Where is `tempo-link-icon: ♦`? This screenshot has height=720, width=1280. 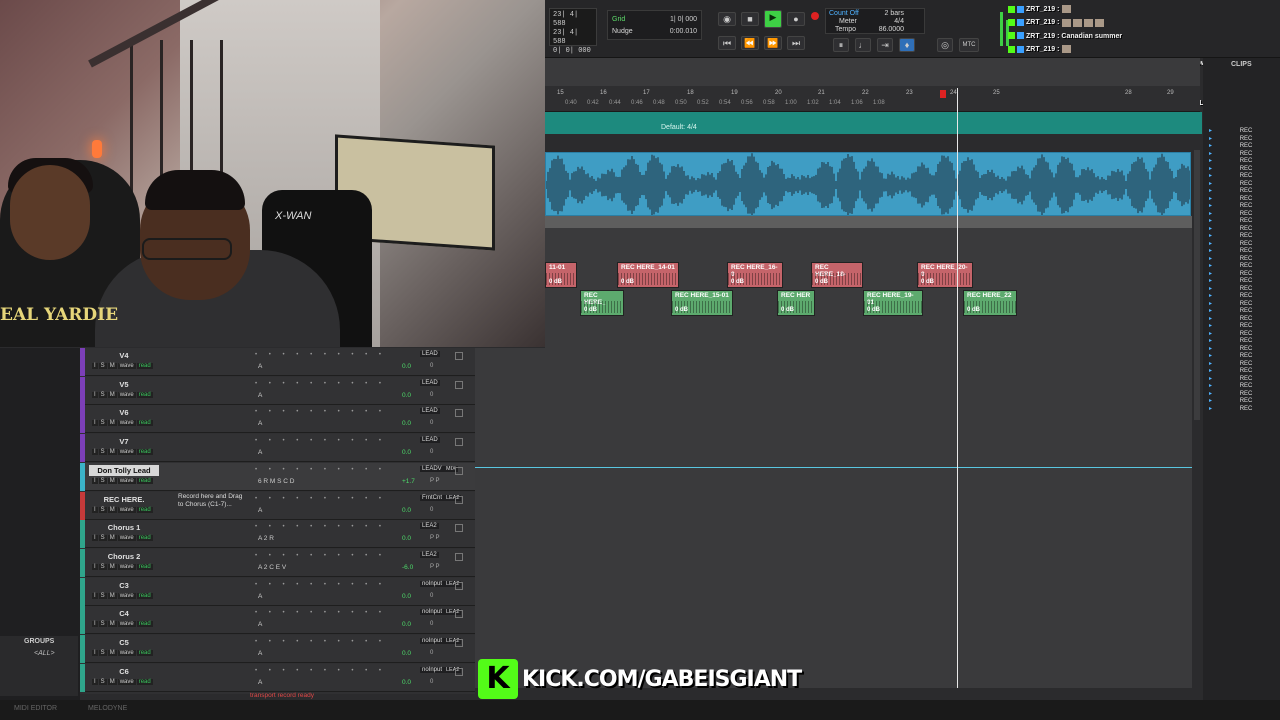
tempo-link-icon: ♦ is located at coordinates (907, 45).